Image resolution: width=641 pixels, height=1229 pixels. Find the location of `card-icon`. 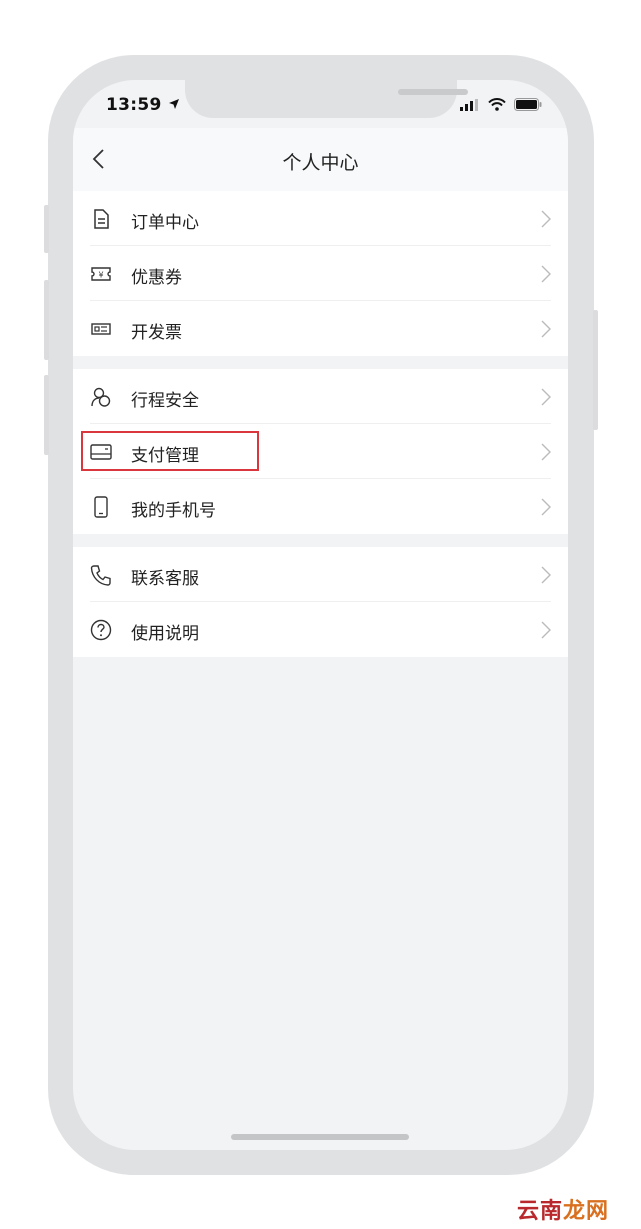

card-icon is located at coordinates (101, 452).